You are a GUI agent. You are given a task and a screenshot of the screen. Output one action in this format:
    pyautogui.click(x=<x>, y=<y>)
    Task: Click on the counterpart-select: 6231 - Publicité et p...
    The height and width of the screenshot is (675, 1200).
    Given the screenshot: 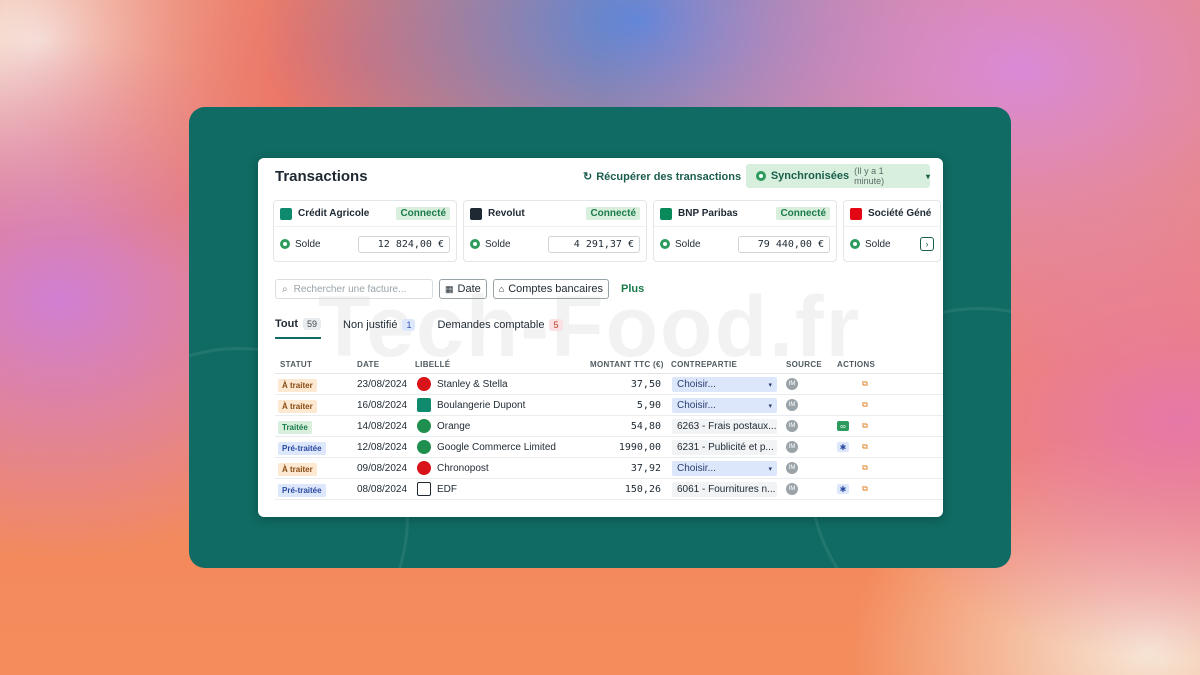 What is the action you would take?
    pyautogui.click(x=724, y=447)
    